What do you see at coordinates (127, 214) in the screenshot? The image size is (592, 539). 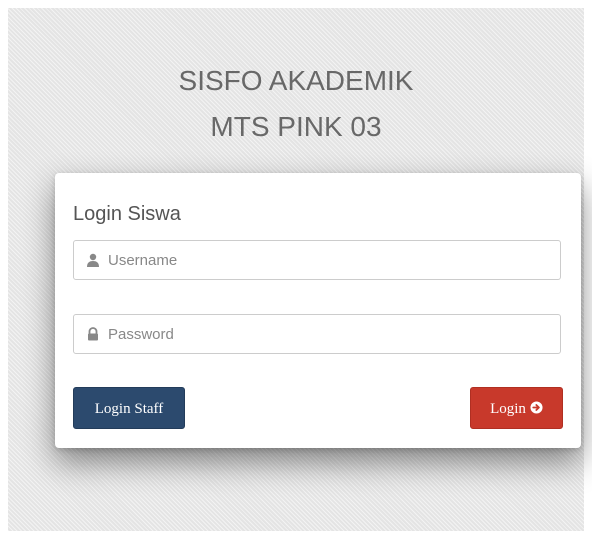 I see `login-card-title: Login Siswa` at bounding box center [127, 214].